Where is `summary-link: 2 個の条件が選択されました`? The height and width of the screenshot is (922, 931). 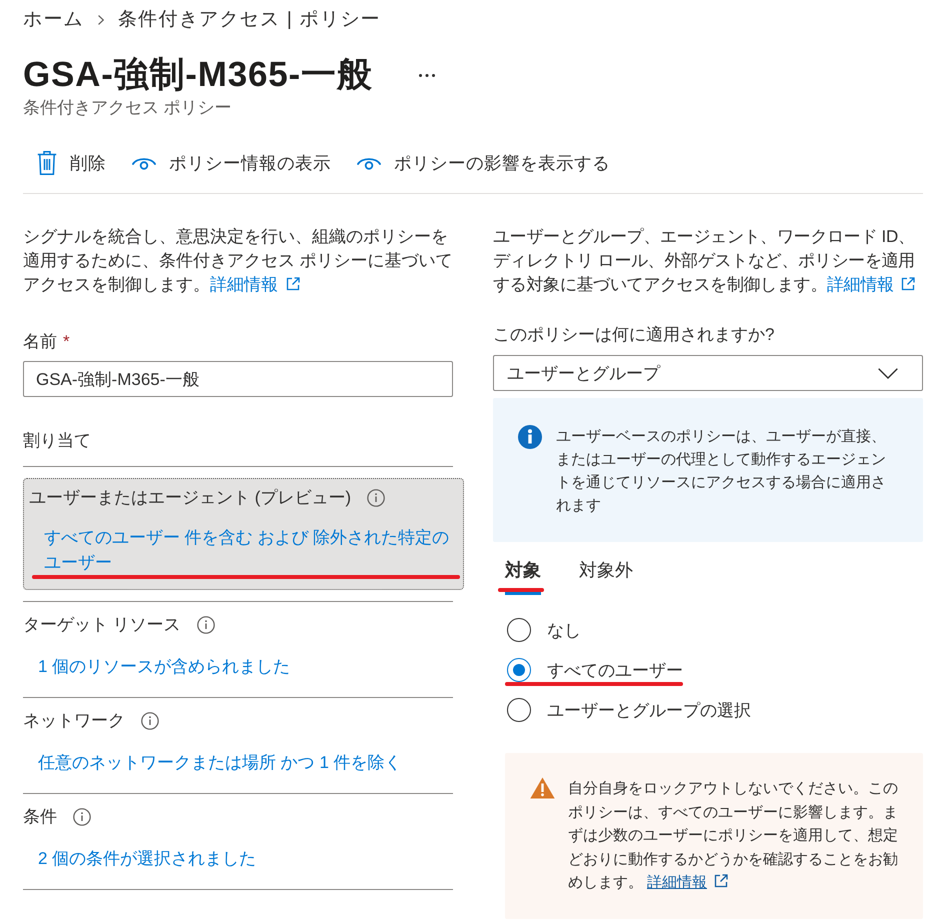 summary-link: 2 個の条件が選択されました is located at coordinates (147, 858).